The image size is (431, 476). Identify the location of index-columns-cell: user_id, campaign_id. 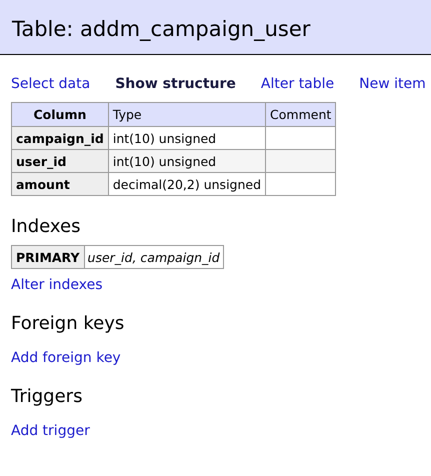
(154, 257).